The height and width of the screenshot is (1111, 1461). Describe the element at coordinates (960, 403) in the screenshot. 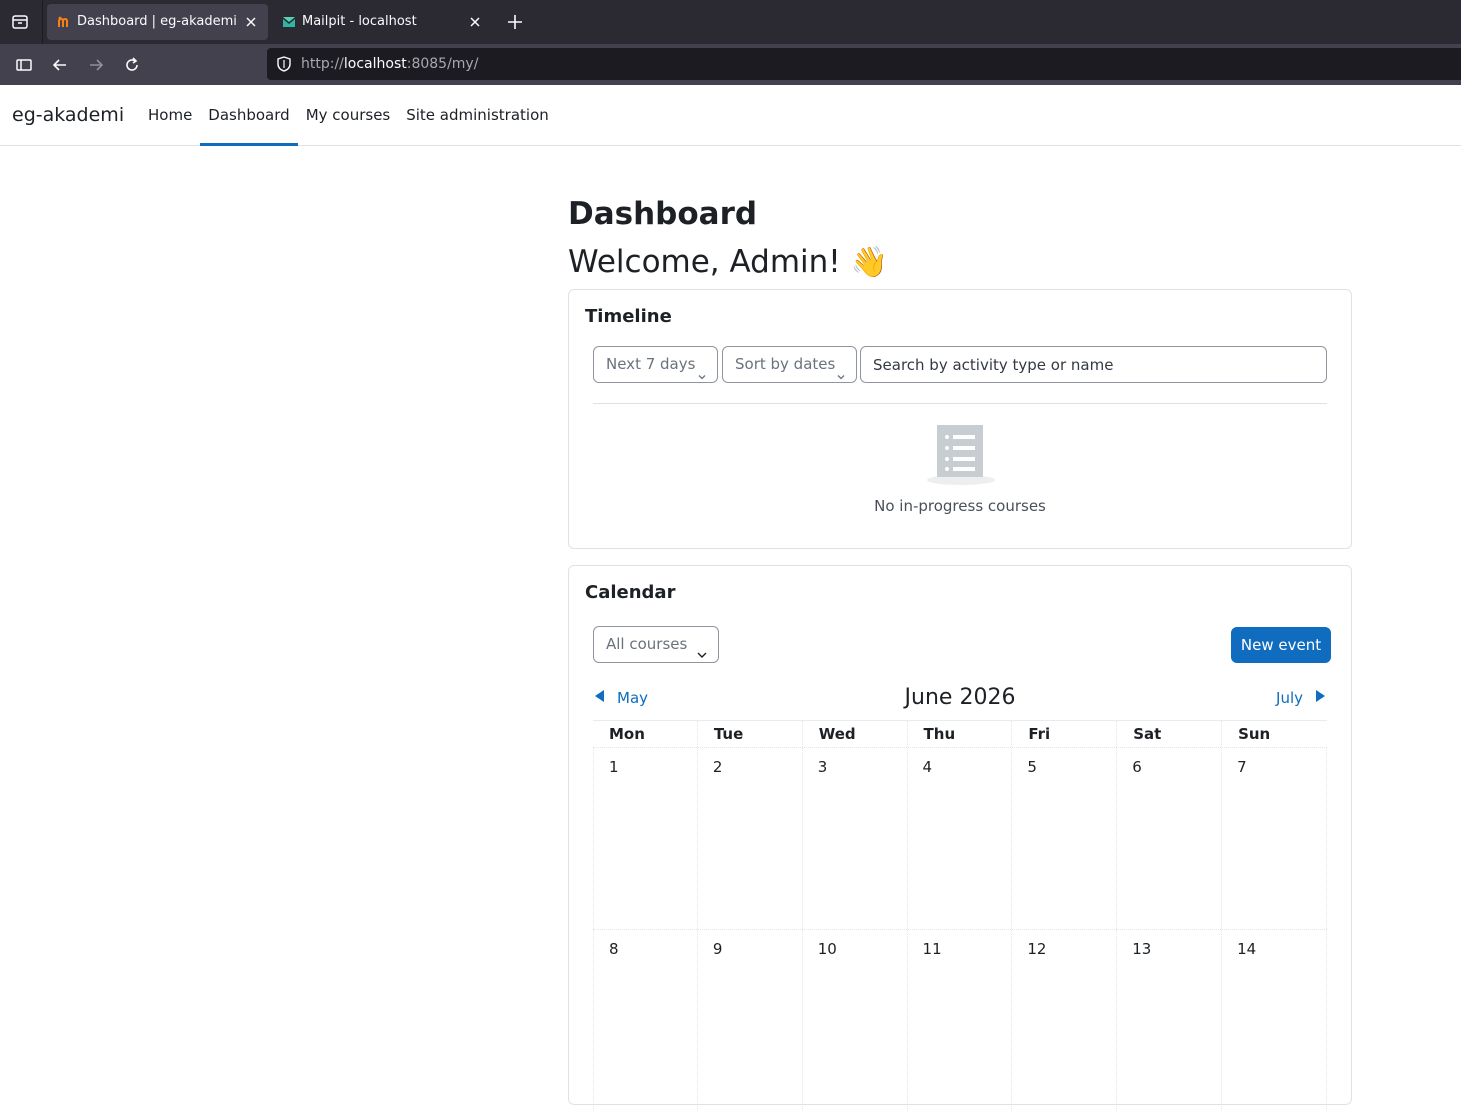

I see `timeline-divider` at that location.